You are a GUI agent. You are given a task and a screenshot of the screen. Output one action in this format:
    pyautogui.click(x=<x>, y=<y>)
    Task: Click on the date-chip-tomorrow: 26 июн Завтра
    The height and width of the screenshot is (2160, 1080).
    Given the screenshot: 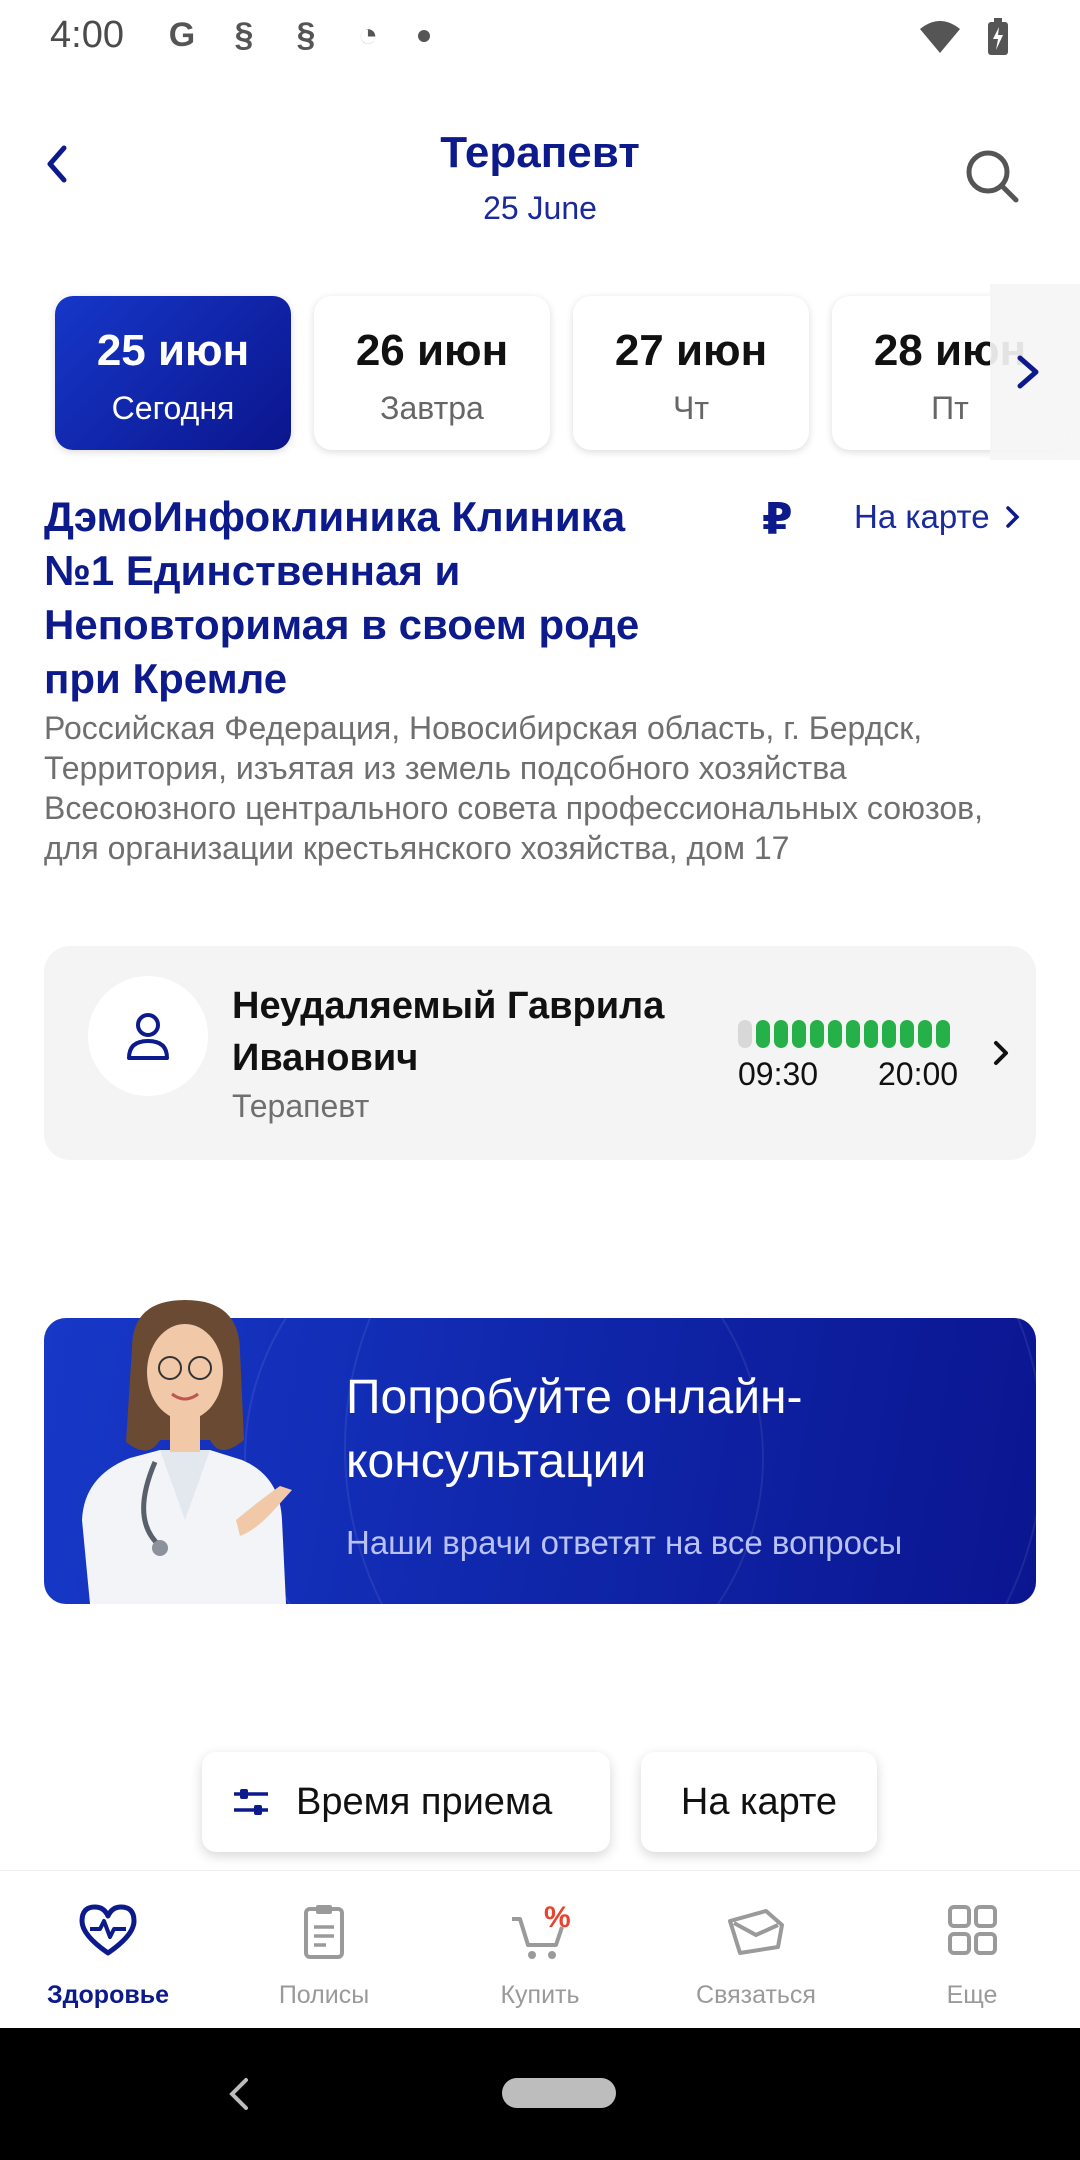 What is the action you would take?
    pyautogui.click(x=432, y=373)
    